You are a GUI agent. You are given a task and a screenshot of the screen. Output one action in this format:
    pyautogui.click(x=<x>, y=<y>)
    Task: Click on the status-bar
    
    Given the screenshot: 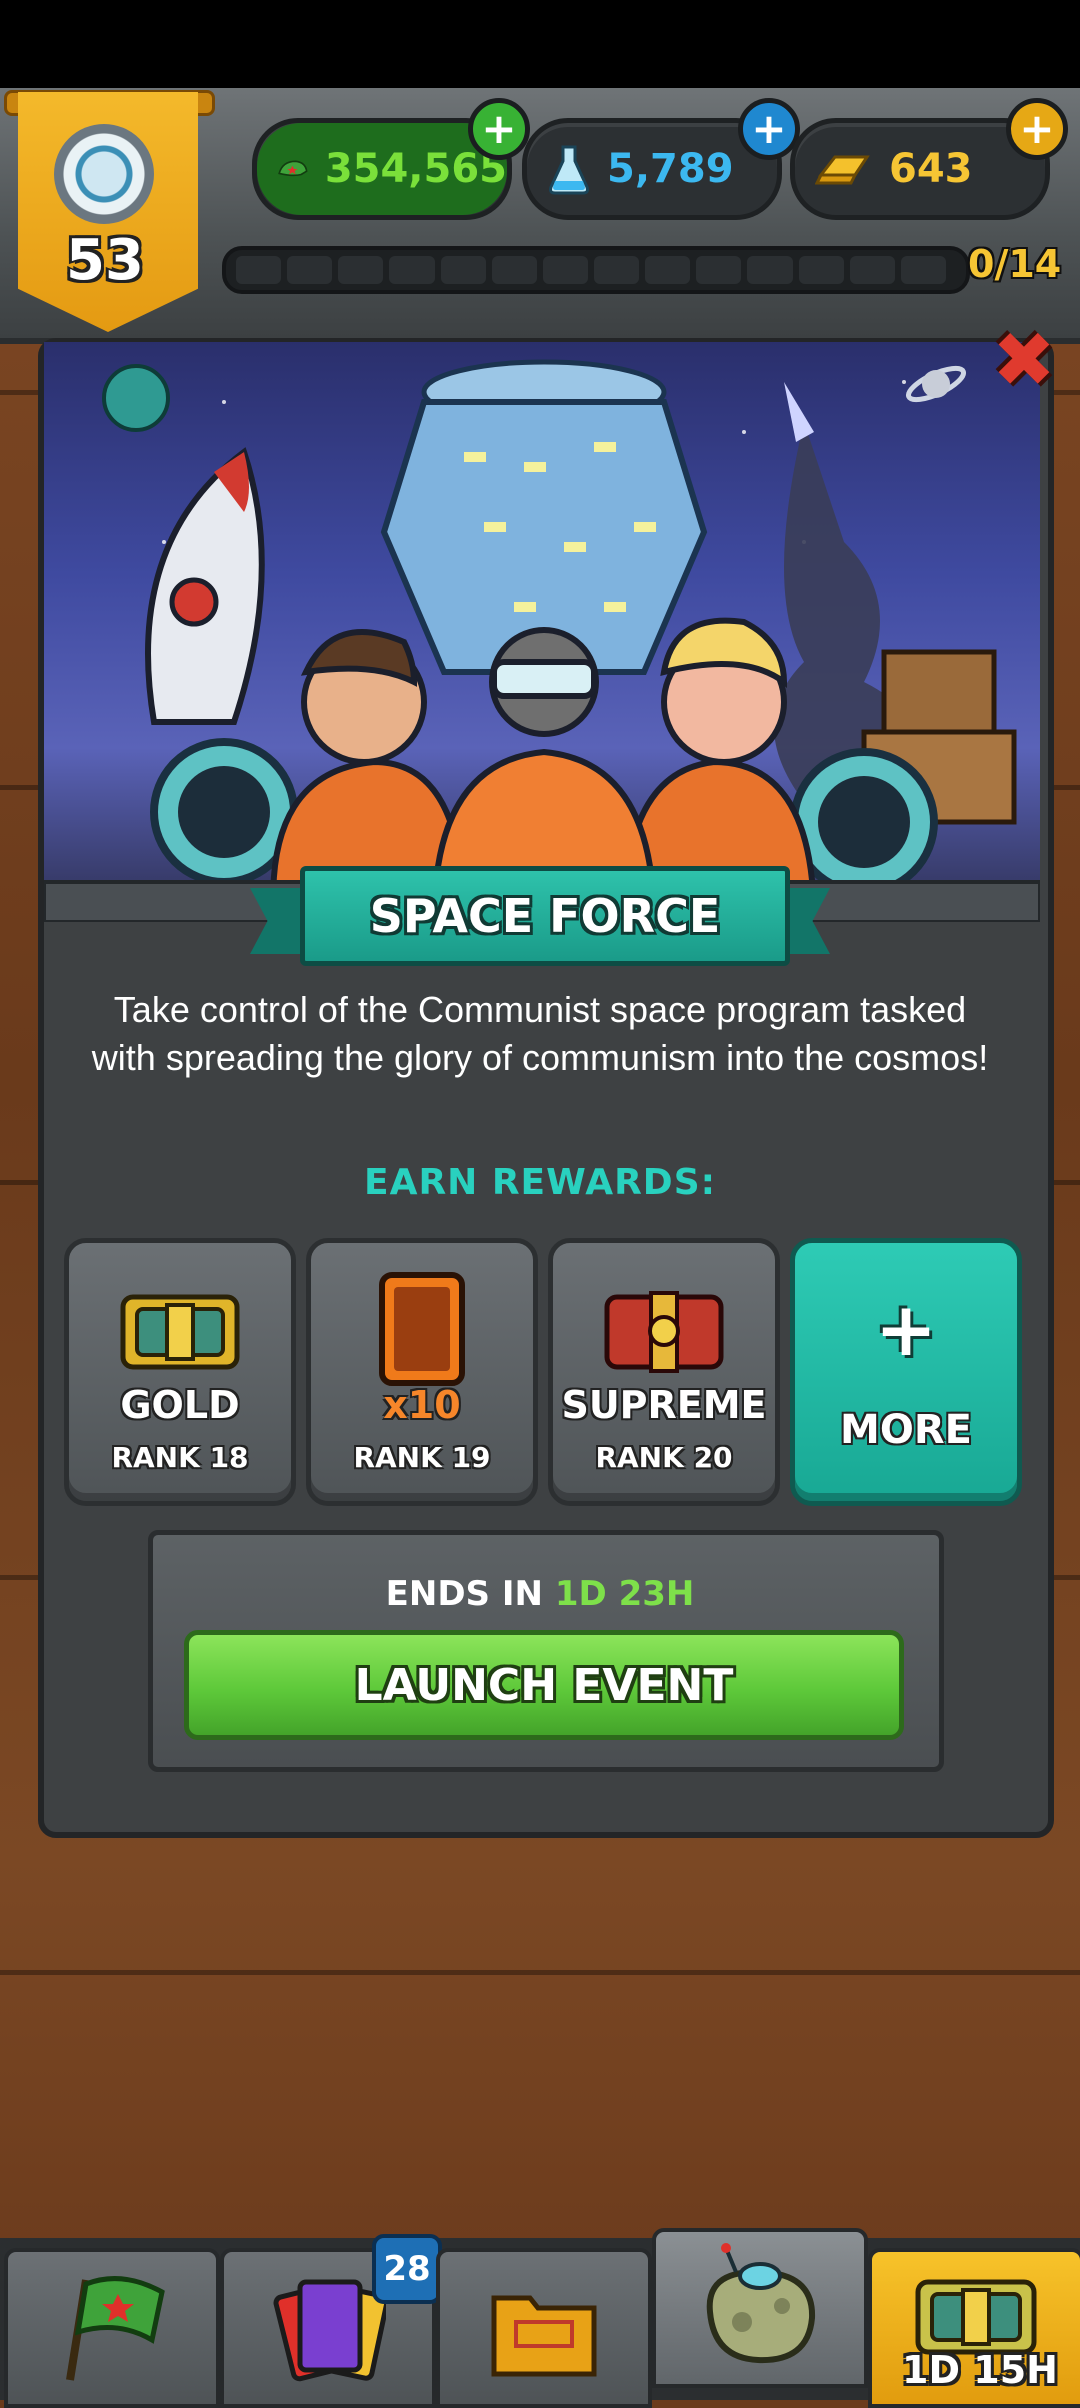 What is the action you would take?
    pyautogui.click(x=540, y=44)
    